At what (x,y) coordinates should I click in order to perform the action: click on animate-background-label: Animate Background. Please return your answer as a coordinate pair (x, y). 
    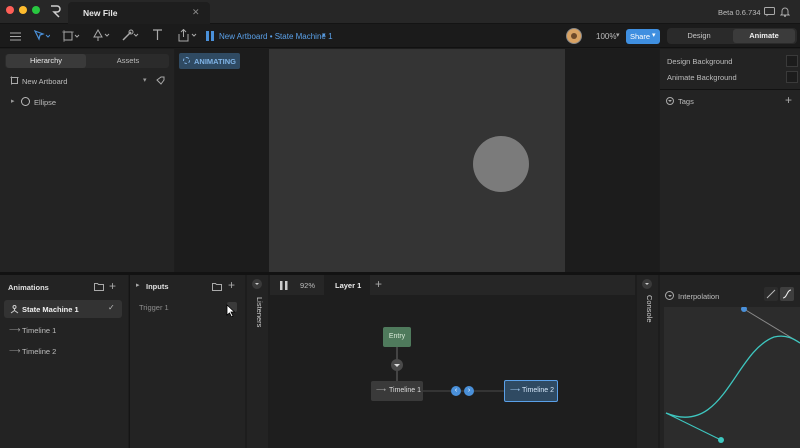
    Looking at the image, I should click on (702, 77).